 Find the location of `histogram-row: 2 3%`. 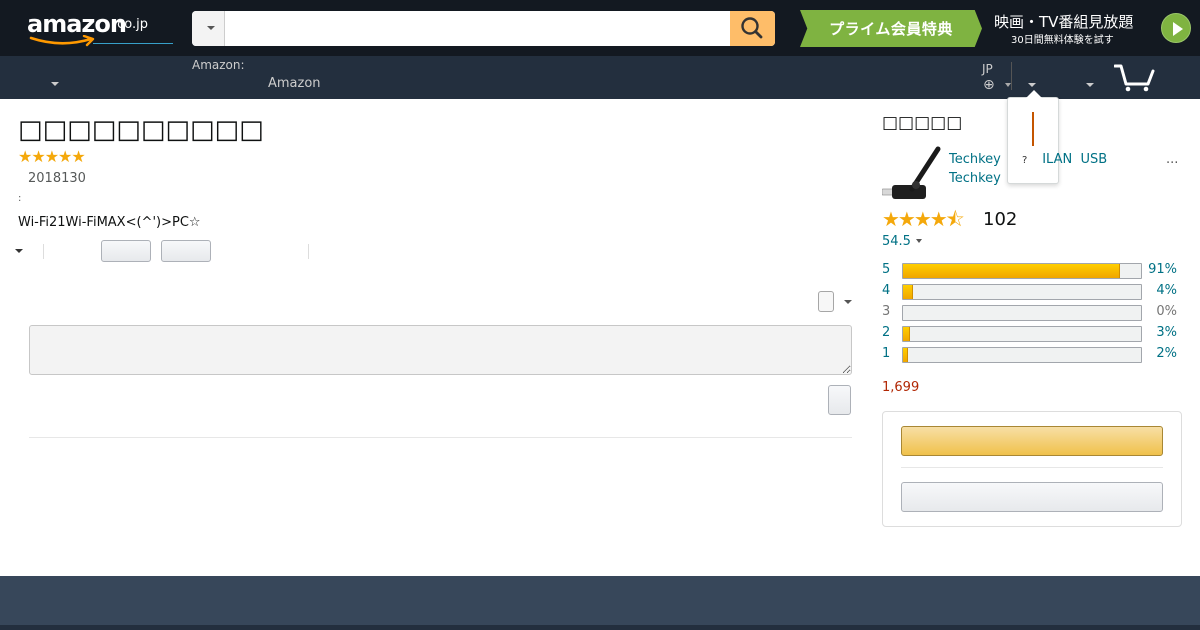

histogram-row: 2 3% is located at coordinates (1032, 333).